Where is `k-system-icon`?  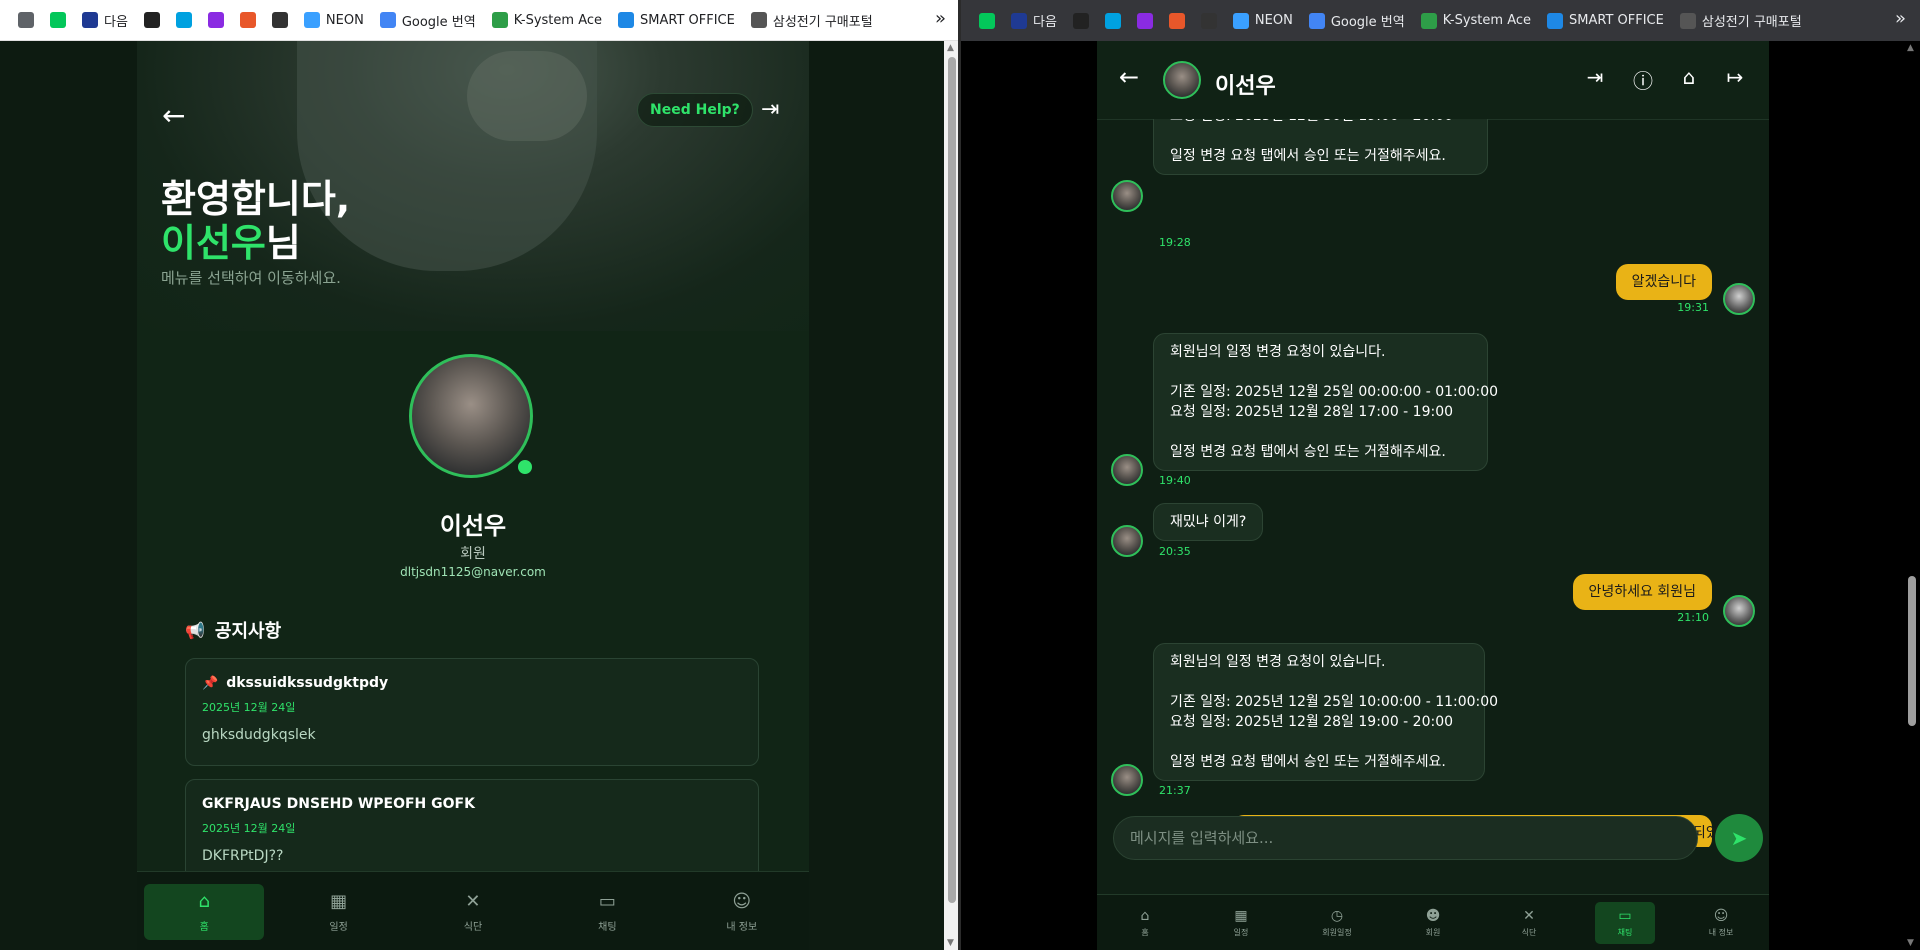 k-system-icon is located at coordinates (499, 20).